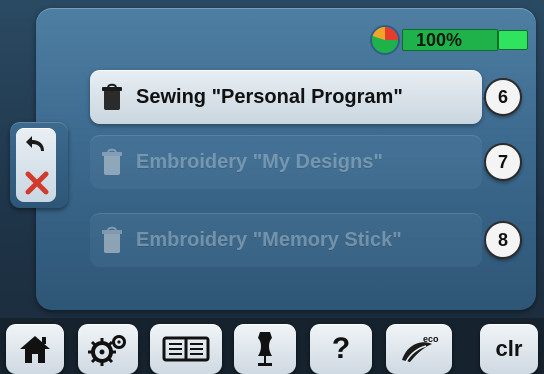 Image resolution: width=544 pixels, height=374 pixels. What do you see at coordinates (503, 97) in the screenshot?
I see `callout-marker: 6` at bounding box center [503, 97].